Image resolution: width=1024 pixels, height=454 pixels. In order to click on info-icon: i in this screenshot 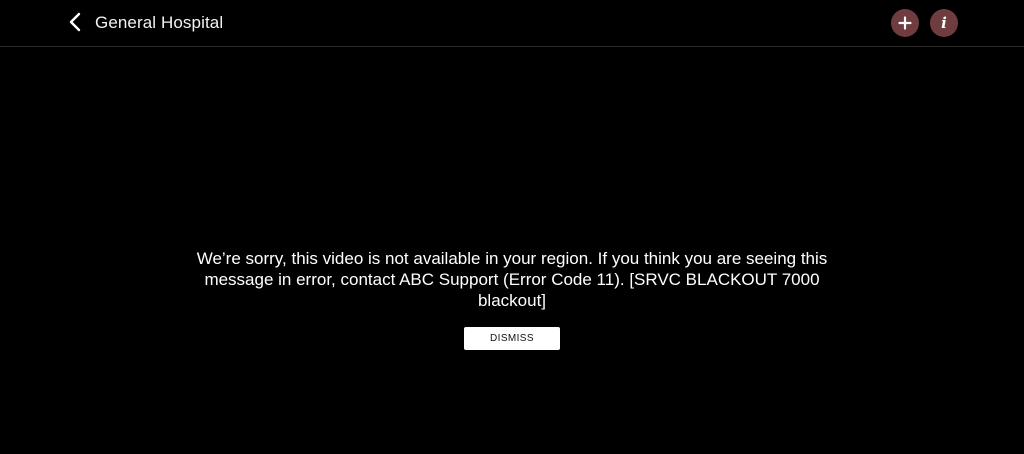, I will do `click(944, 22)`.